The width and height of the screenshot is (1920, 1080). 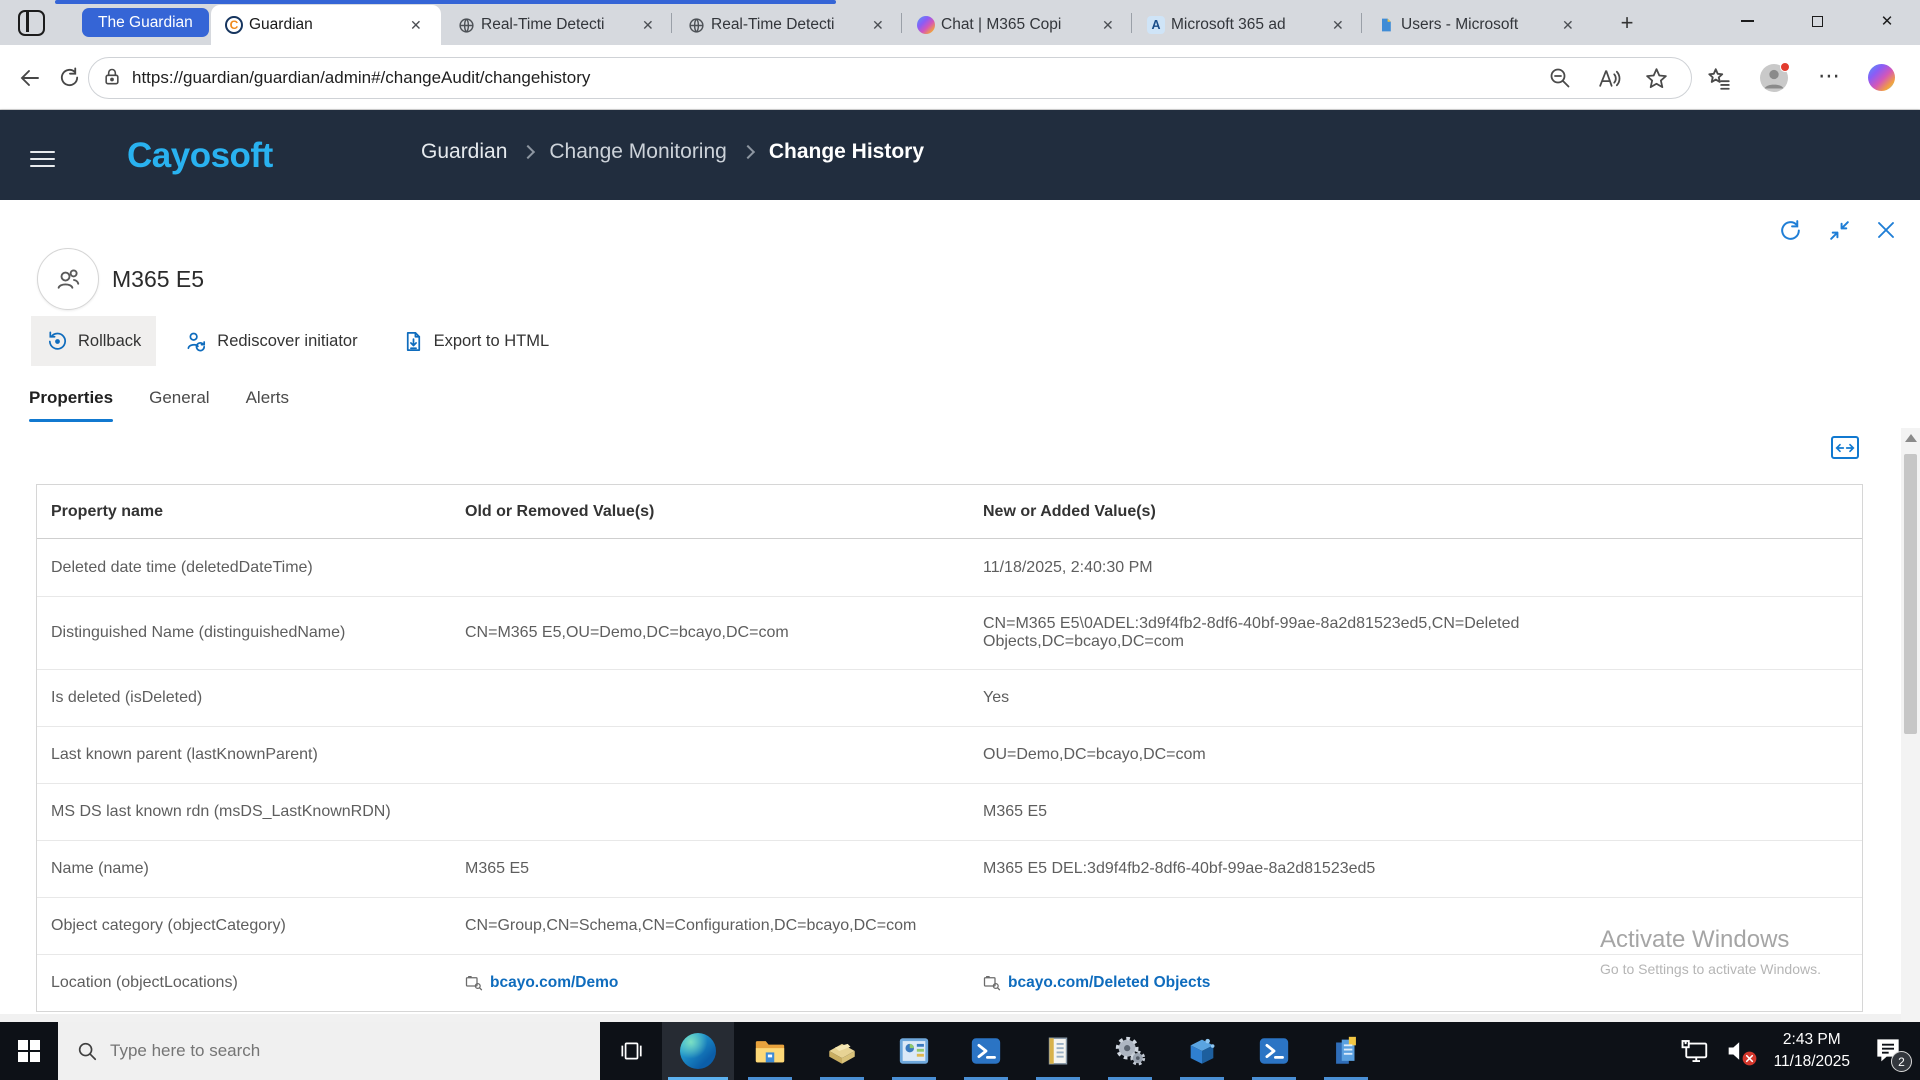 What do you see at coordinates (1845, 447) in the screenshot?
I see `fit-columns-icon` at bounding box center [1845, 447].